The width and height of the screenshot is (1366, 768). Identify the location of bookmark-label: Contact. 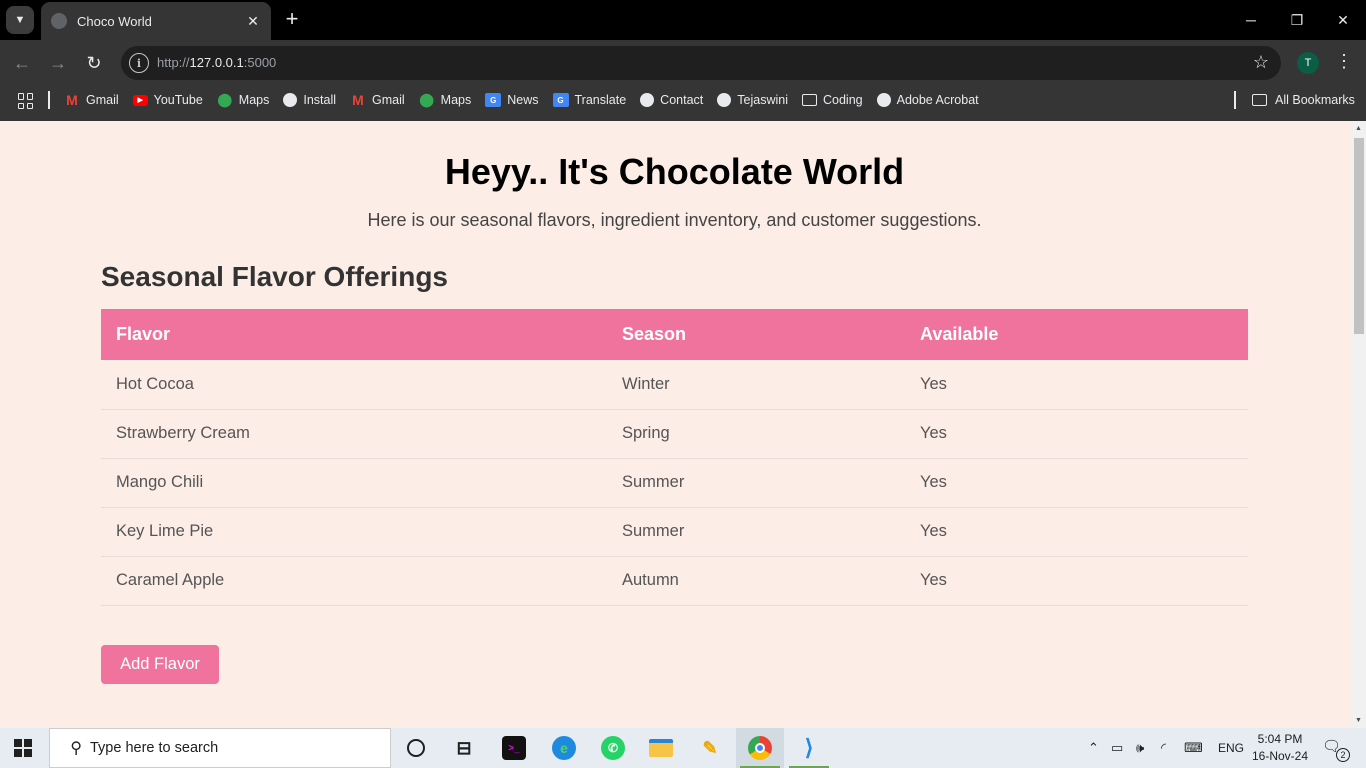
(682, 100).